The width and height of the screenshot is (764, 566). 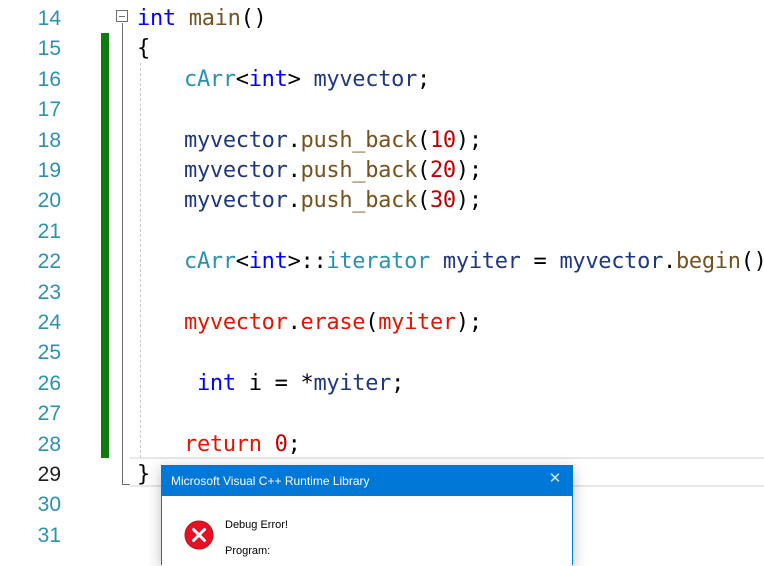 What do you see at coordinates (274, 383) in the screenshot?
I see `code-token: i = *` at bounding box center [274, 383].